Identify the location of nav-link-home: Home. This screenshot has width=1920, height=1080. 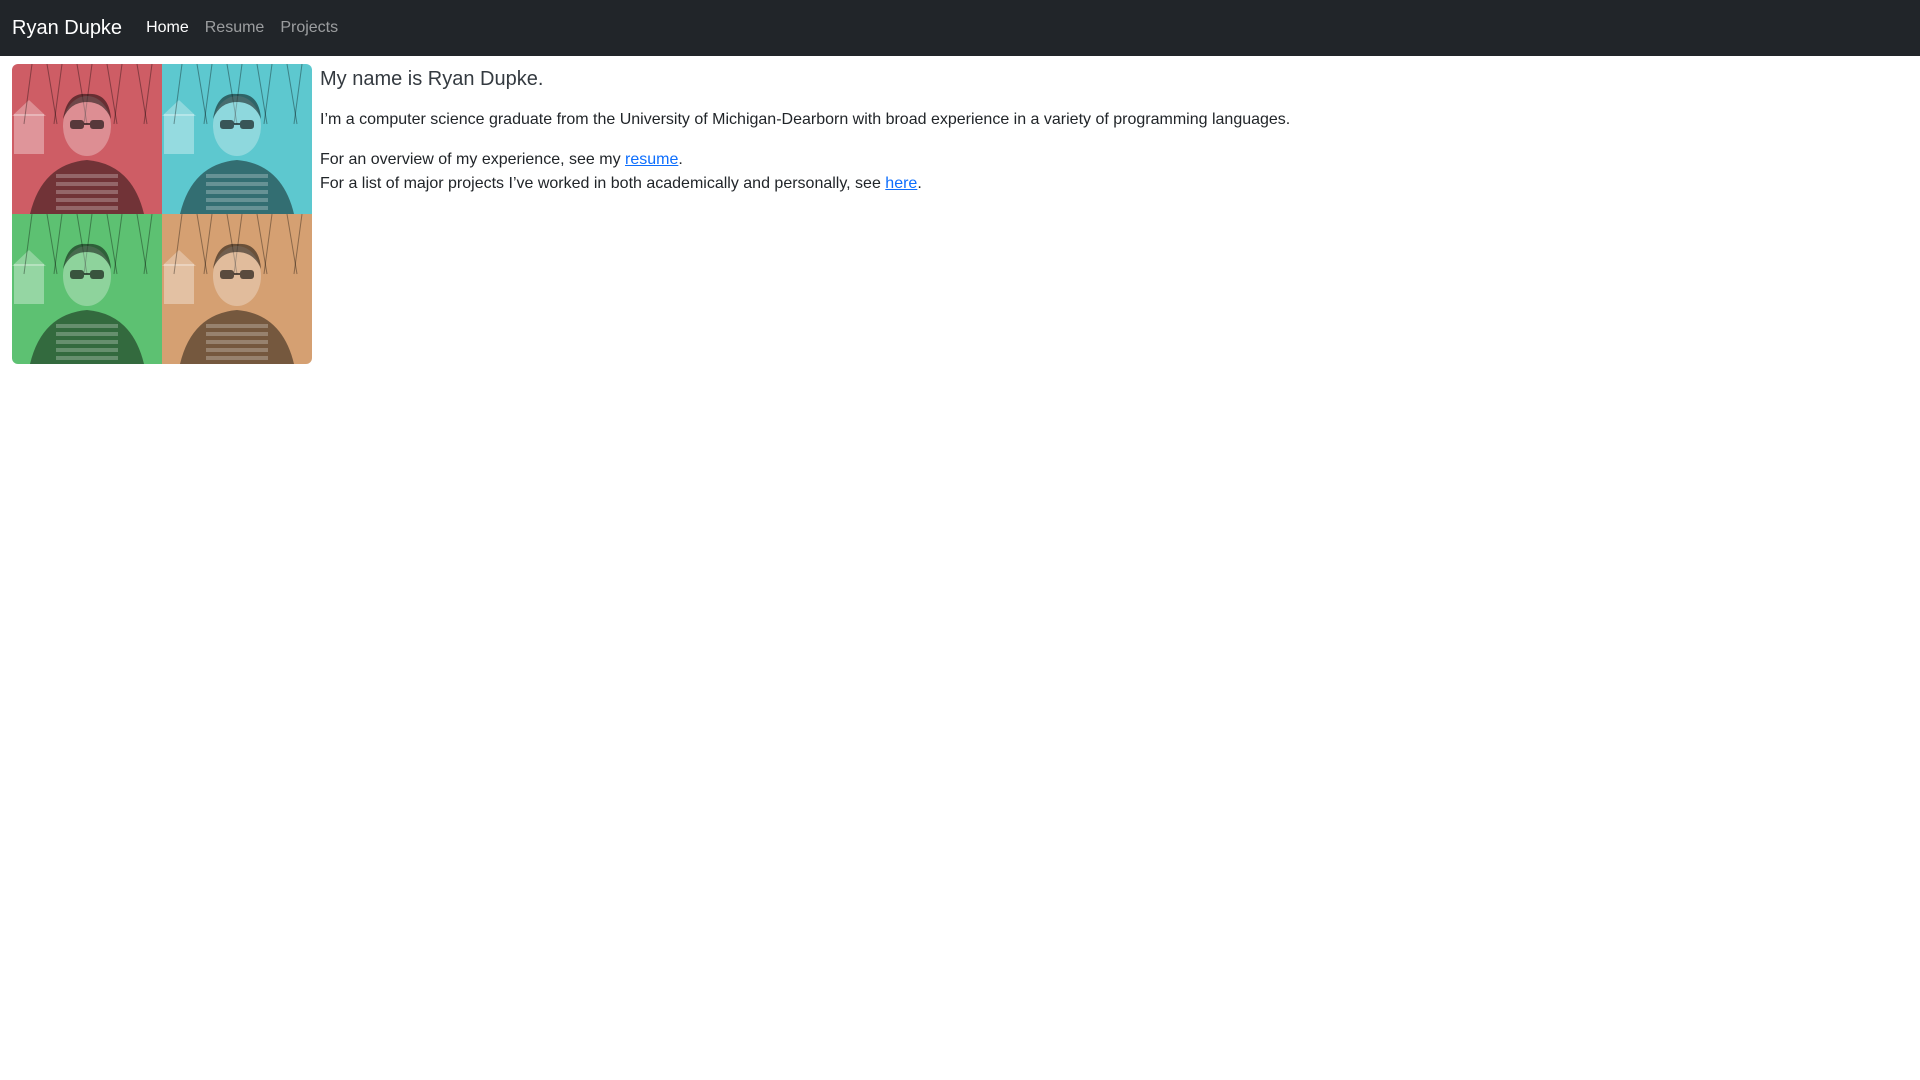
(167, 28).